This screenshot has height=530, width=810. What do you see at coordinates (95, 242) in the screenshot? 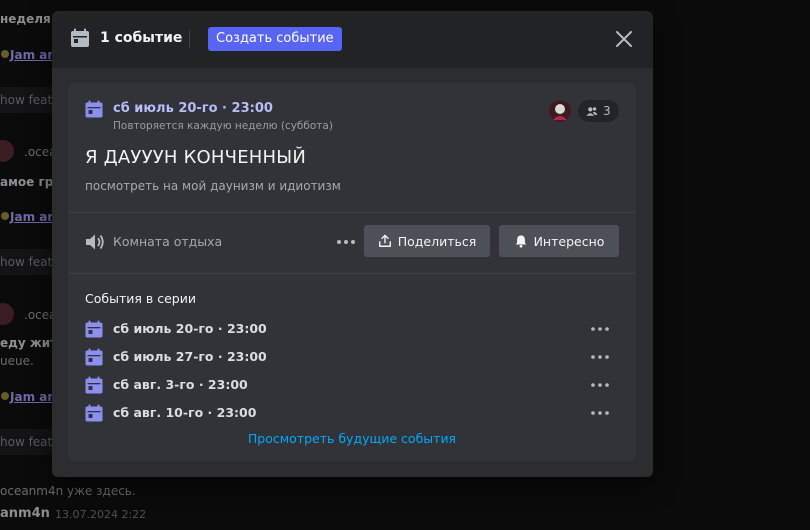
I see `speaker-icon` at bounding box center [95, 242].